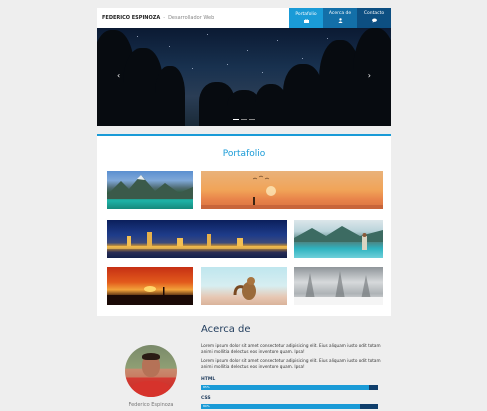 This screenshot has width=487, height=411. I want to click on skill-fill-html: 85%, so click(285, 387).